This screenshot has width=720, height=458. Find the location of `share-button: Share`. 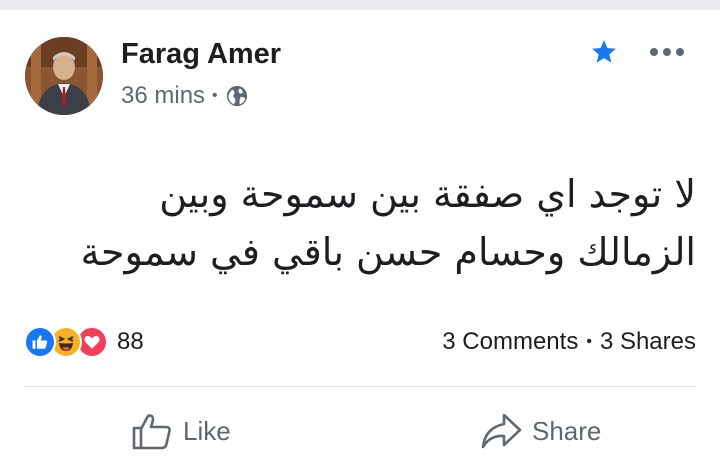

share-button: Share is located at coordinates (540, 431).